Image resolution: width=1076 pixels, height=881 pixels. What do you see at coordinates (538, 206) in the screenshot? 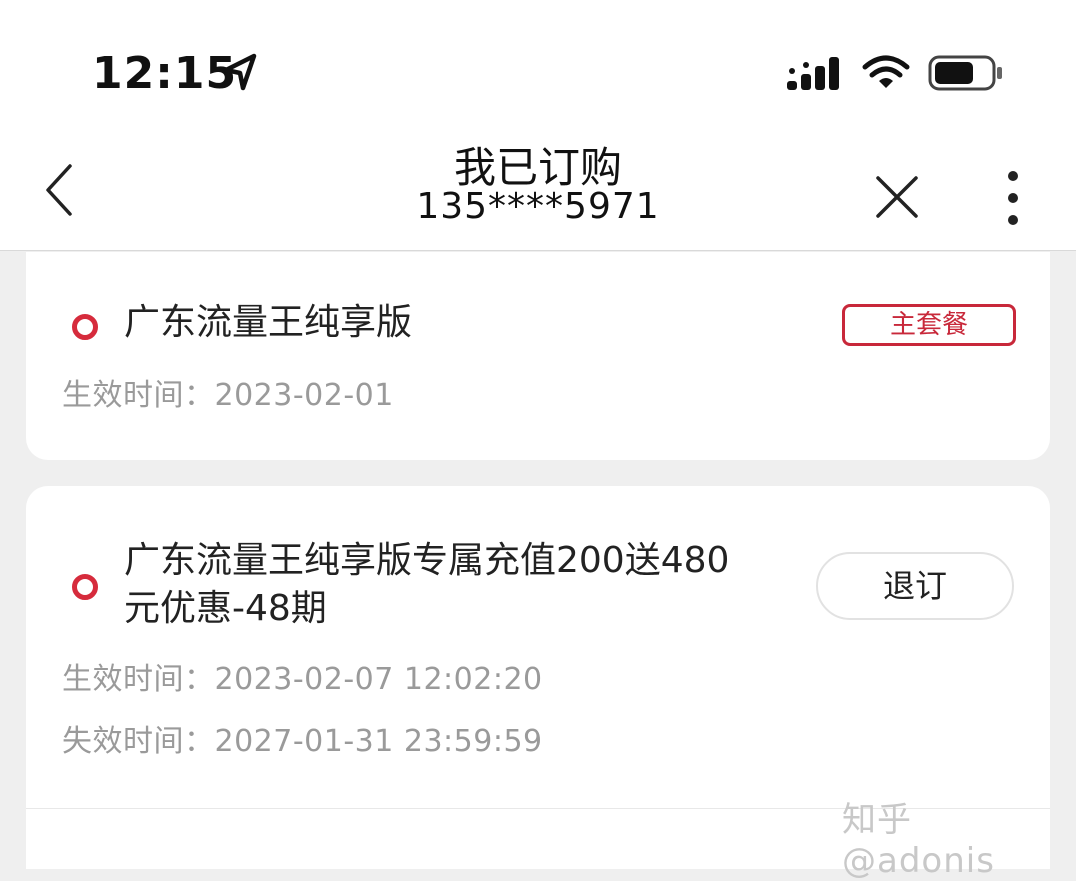
I see `phone-number: 135****5971` at bounding box center [538, 206].